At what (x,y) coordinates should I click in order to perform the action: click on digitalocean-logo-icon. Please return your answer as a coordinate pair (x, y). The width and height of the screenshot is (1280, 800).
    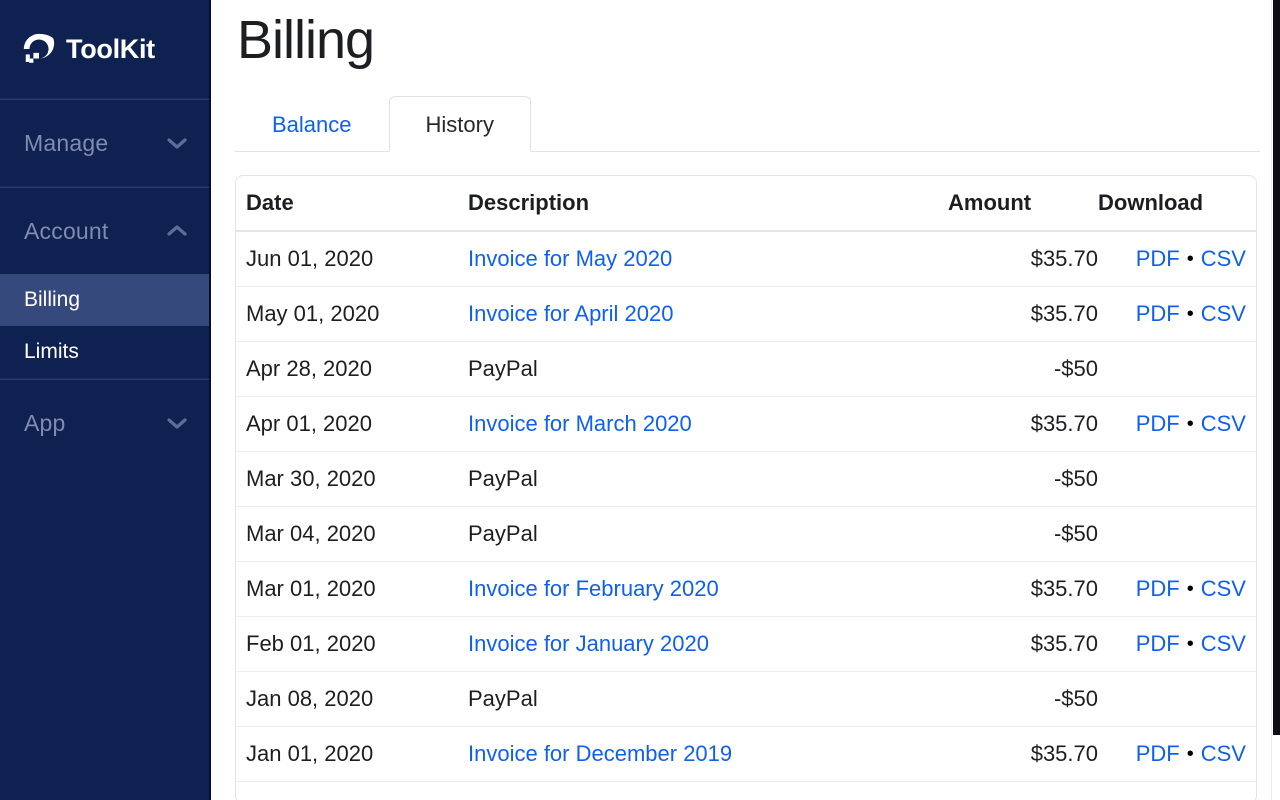
    Looking at the image, I should click on (44, 49).